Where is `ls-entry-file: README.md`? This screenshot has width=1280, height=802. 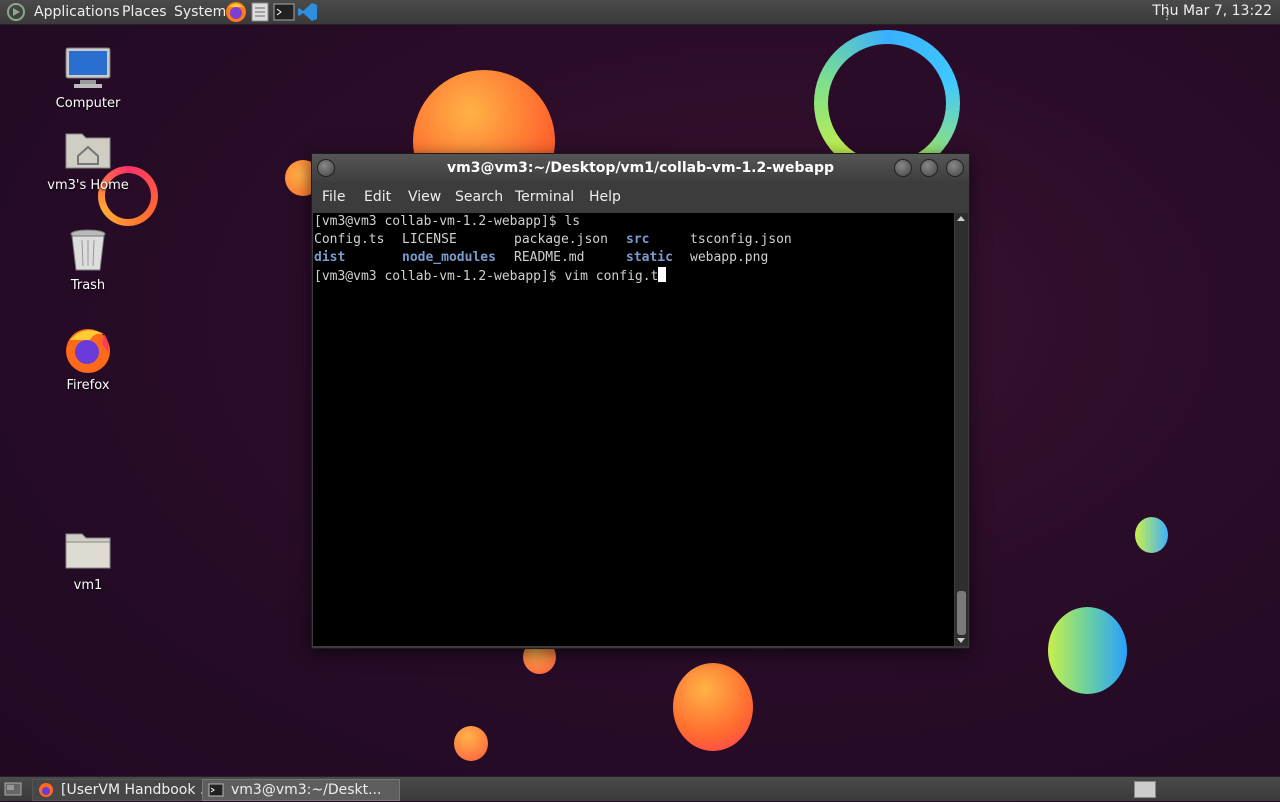
ls-entry-file: README.md is located at coordinates (549, 257).